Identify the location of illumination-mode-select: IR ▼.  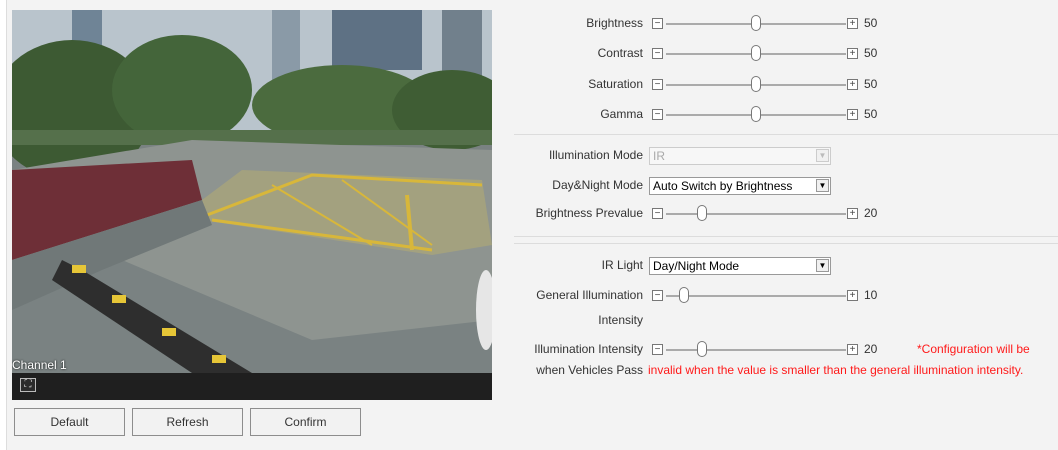
(740, 156).